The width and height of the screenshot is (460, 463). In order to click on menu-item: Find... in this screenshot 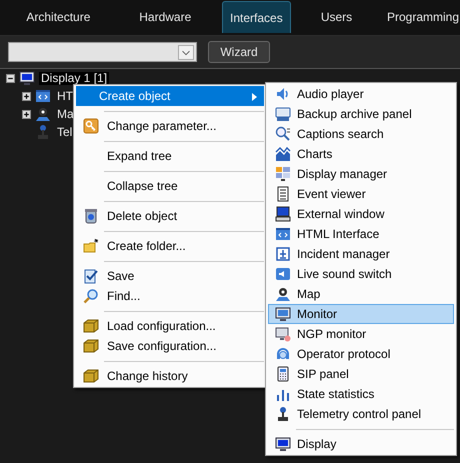, I will do `click(170, 296)`.